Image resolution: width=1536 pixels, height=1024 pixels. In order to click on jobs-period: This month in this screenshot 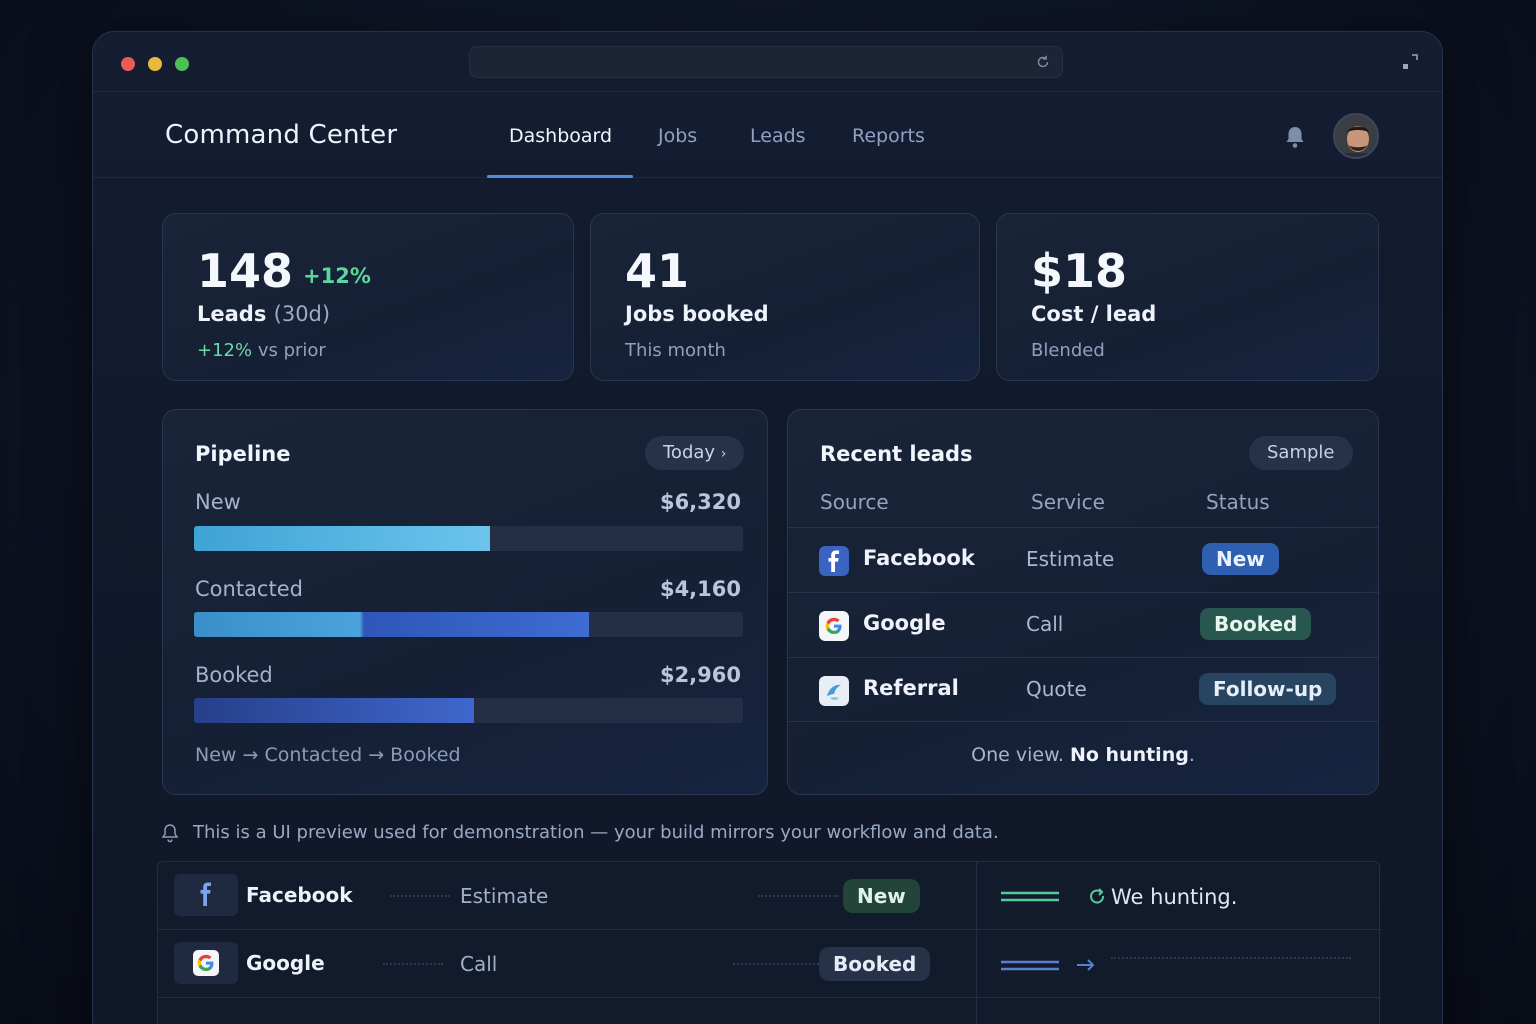, I will do `click(675, 350)`.